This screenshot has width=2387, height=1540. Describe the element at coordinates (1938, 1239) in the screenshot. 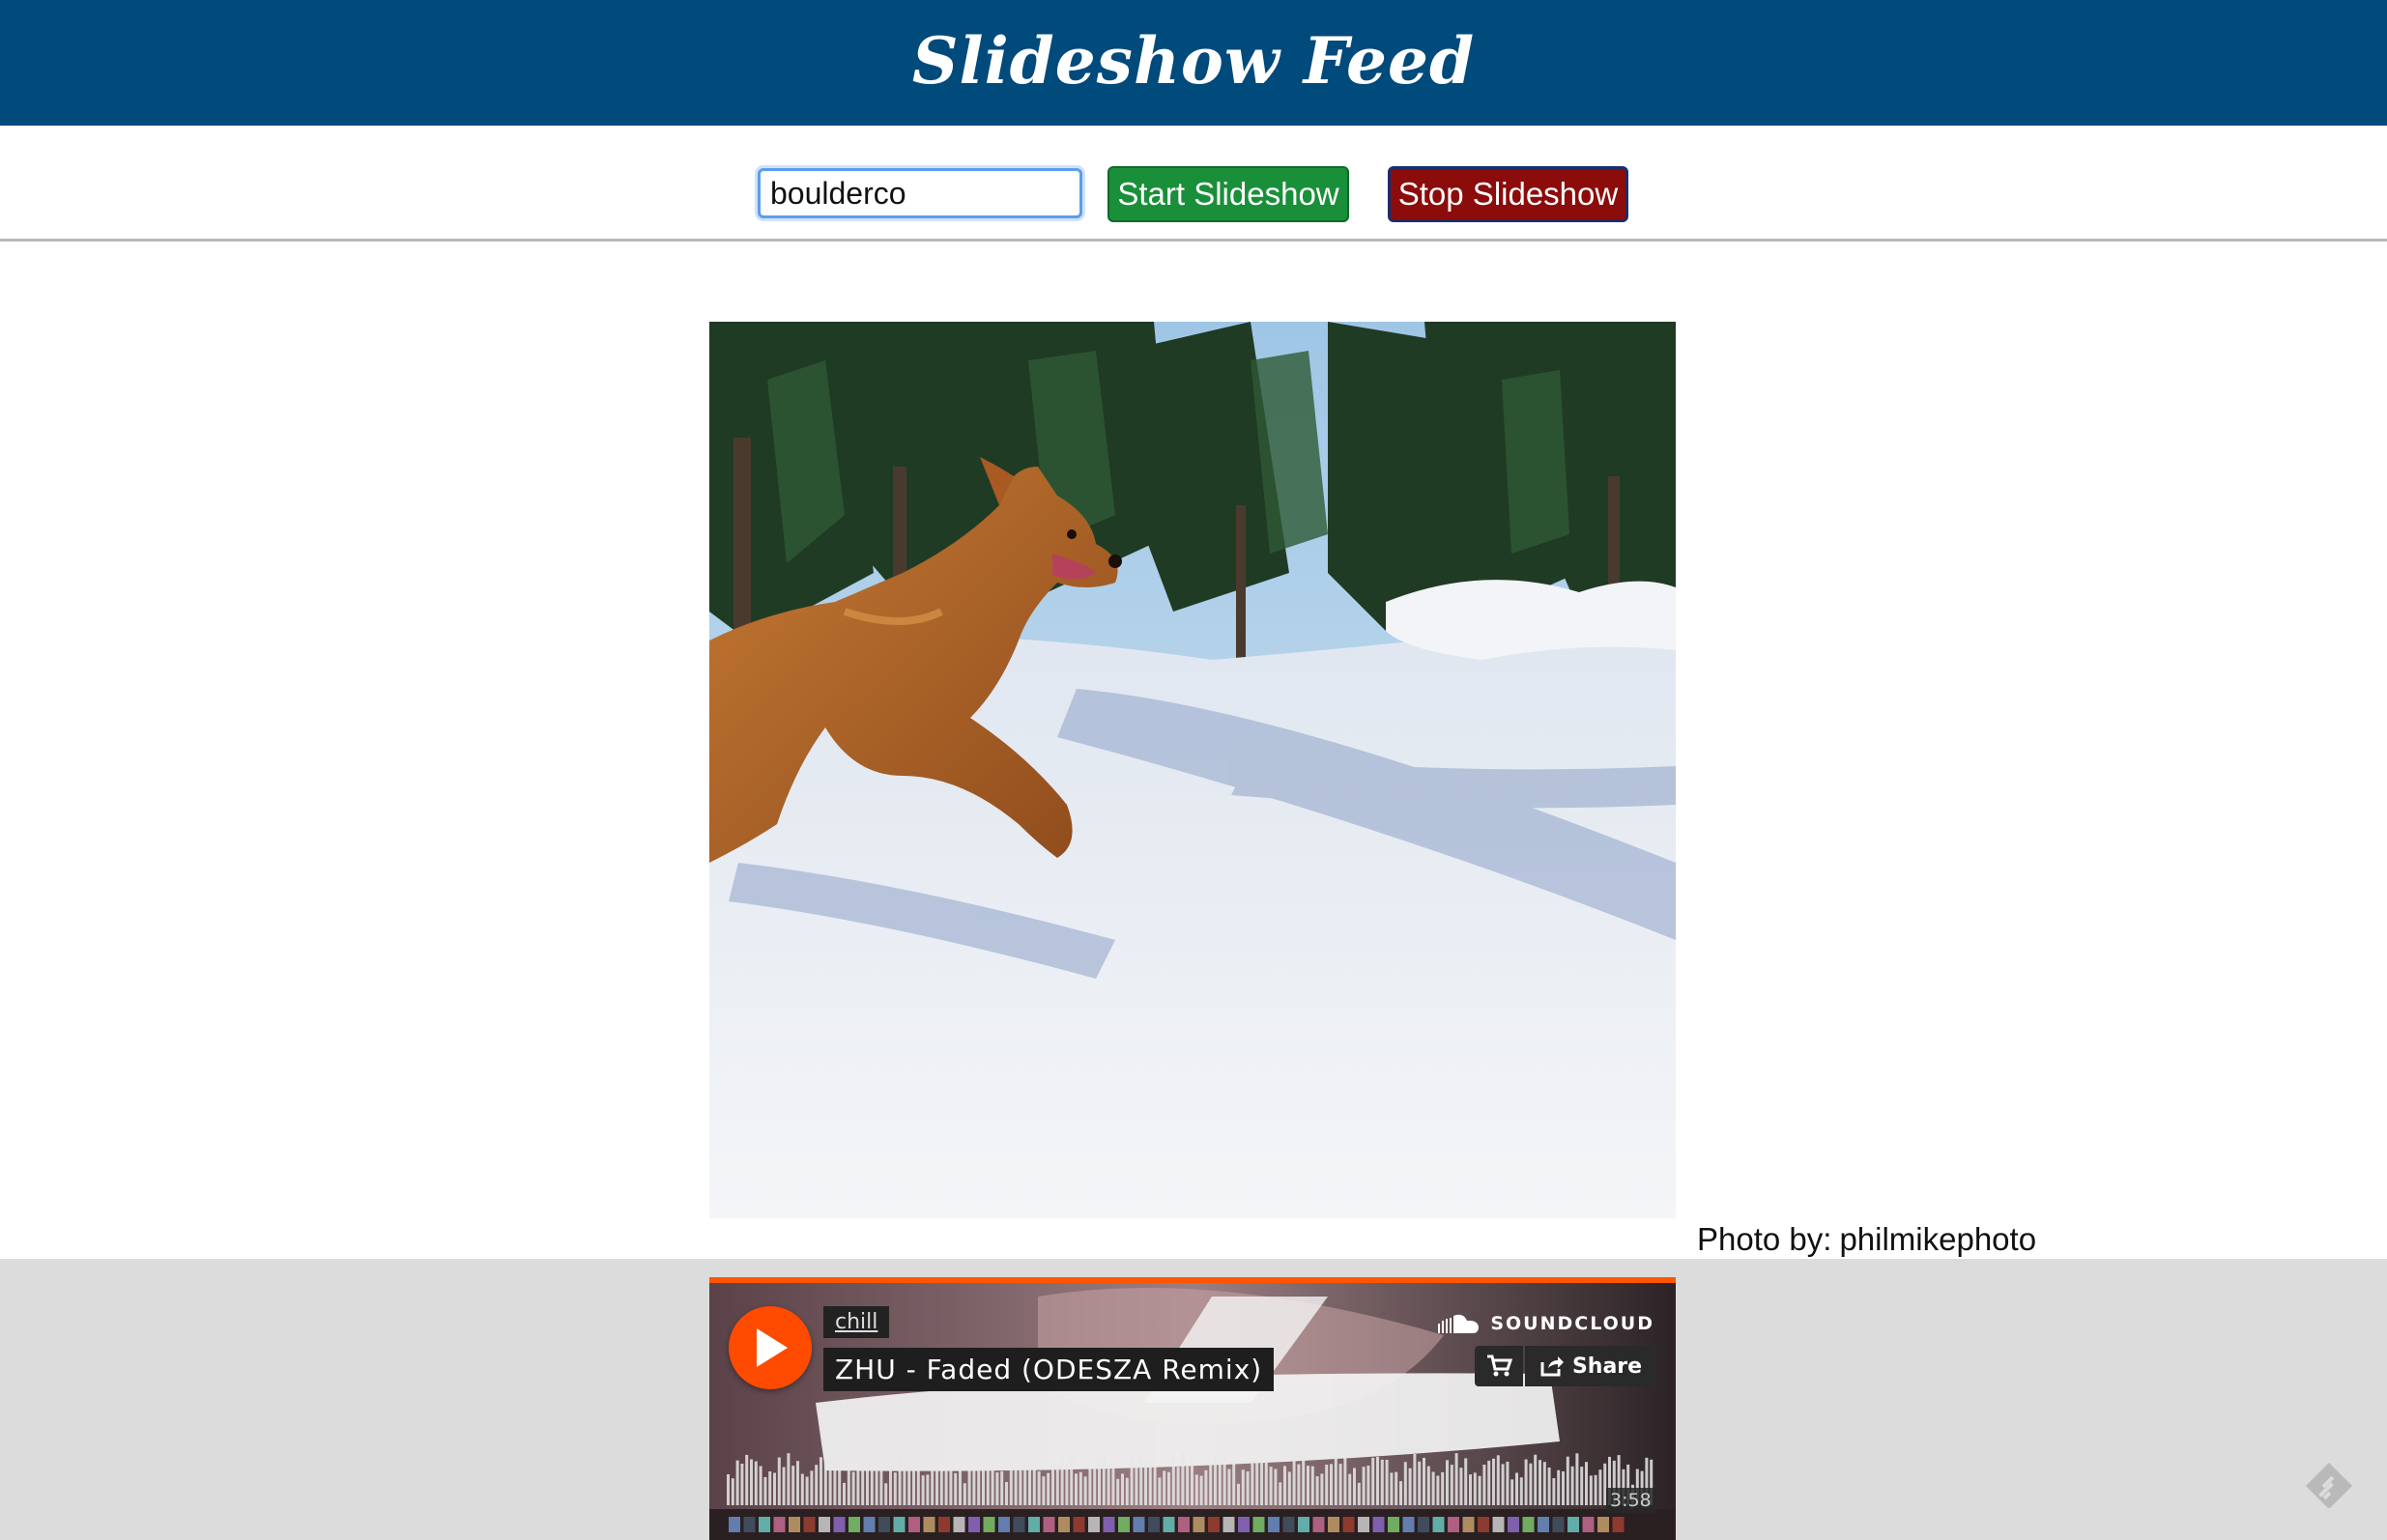

I see `photo-credit-user: philmikephoto` at that location.